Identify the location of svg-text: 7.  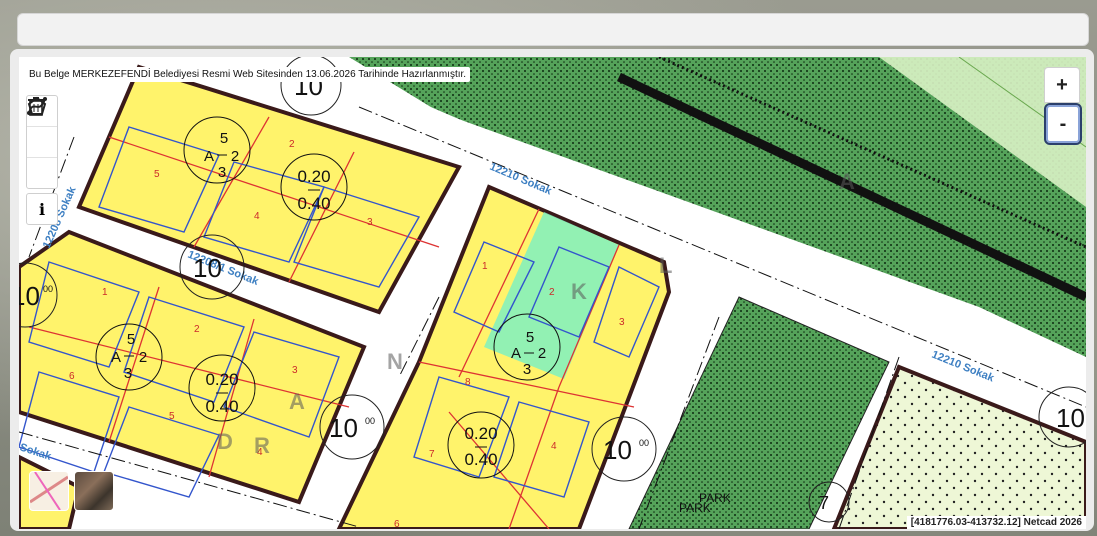
(432, 454).